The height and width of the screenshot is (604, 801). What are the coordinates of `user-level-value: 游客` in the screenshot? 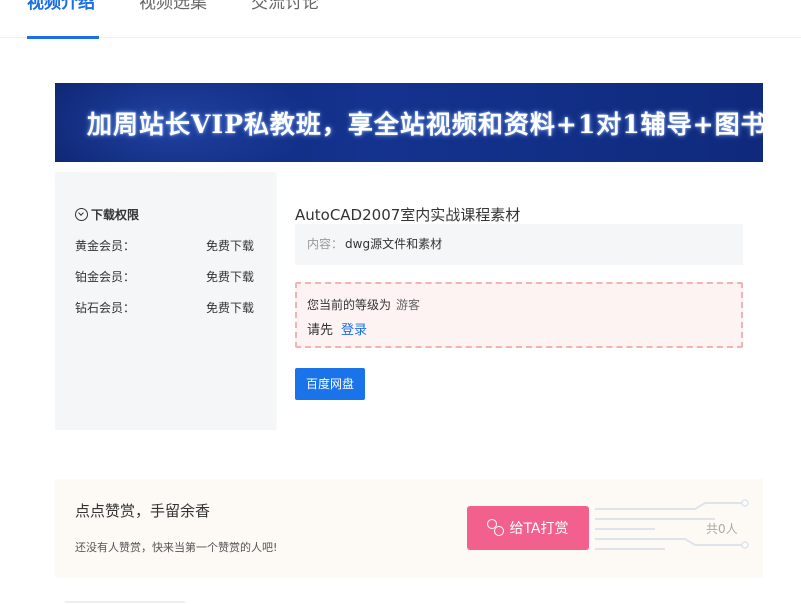 It's located at (408, 305).